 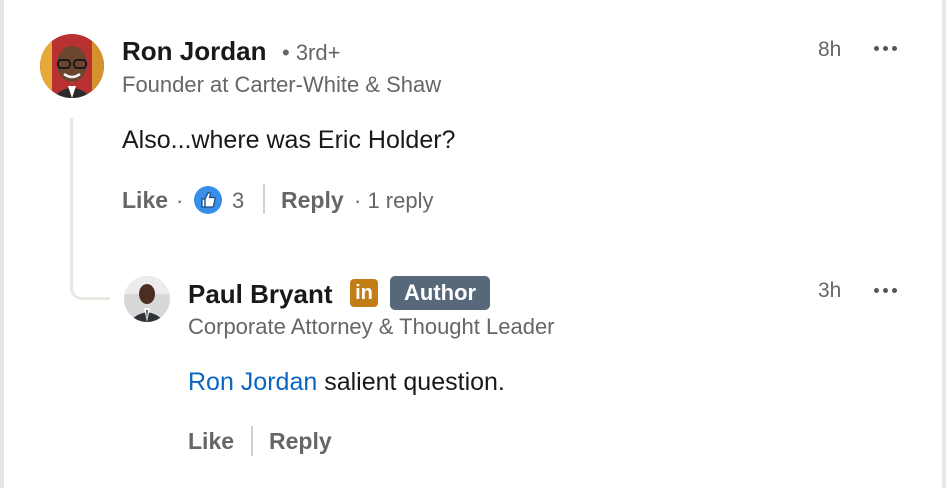 What do you see at coordinates (260, 294) in the screenshot?
I see `reply-author-name: Paul Bryant` at bounding box center [260, 294].